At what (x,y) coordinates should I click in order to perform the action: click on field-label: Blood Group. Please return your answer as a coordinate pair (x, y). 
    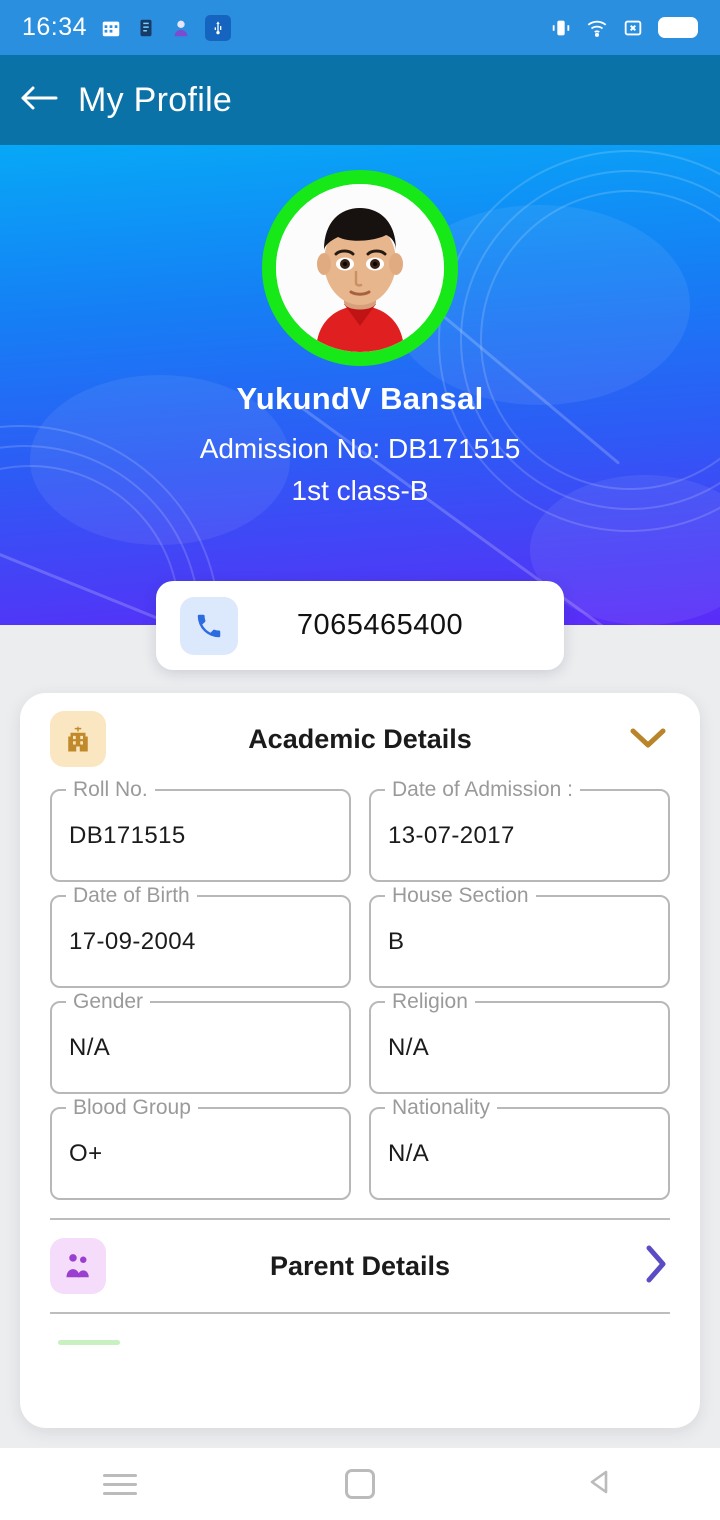
    Looking at the image, I should click on (132, 1108).